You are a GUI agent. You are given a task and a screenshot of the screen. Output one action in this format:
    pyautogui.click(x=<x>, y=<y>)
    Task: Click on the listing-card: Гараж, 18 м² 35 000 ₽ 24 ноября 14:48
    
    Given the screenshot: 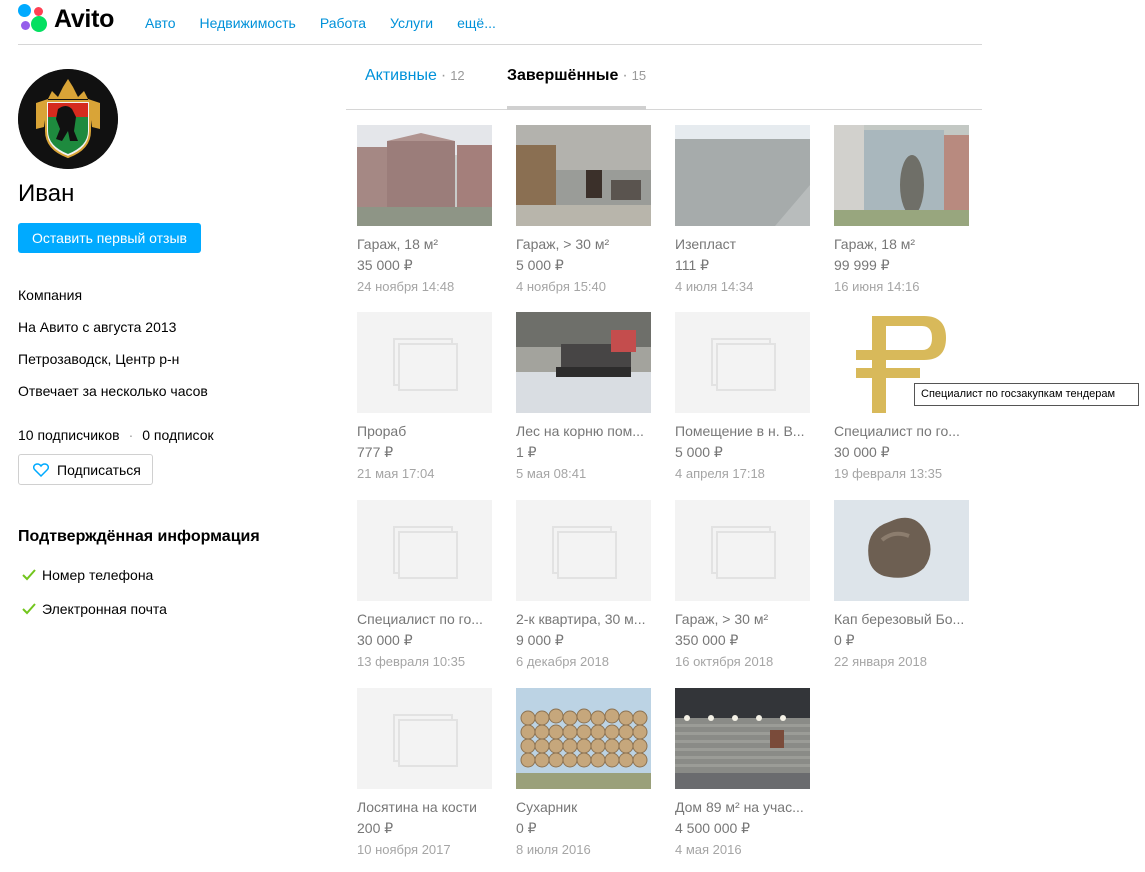 What is the action you would take?
    pyautogui.click(x=424, y=209)
    